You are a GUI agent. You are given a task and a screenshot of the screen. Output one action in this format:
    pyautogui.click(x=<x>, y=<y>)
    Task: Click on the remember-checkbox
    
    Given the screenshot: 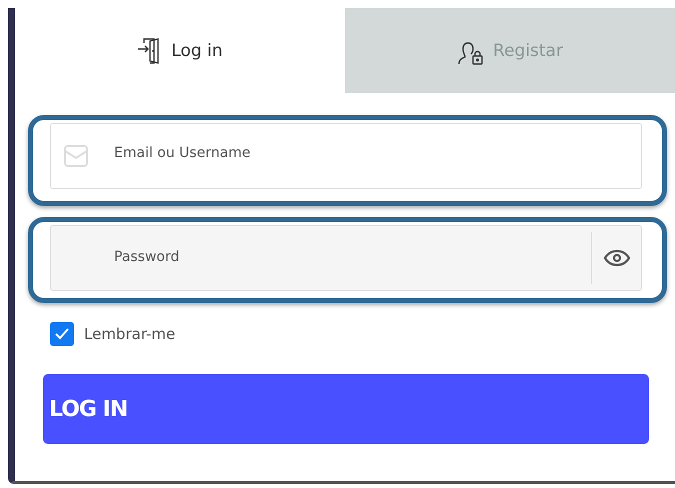 What is the action you would take?
    pyautogui.click(x=62, y=334)
    